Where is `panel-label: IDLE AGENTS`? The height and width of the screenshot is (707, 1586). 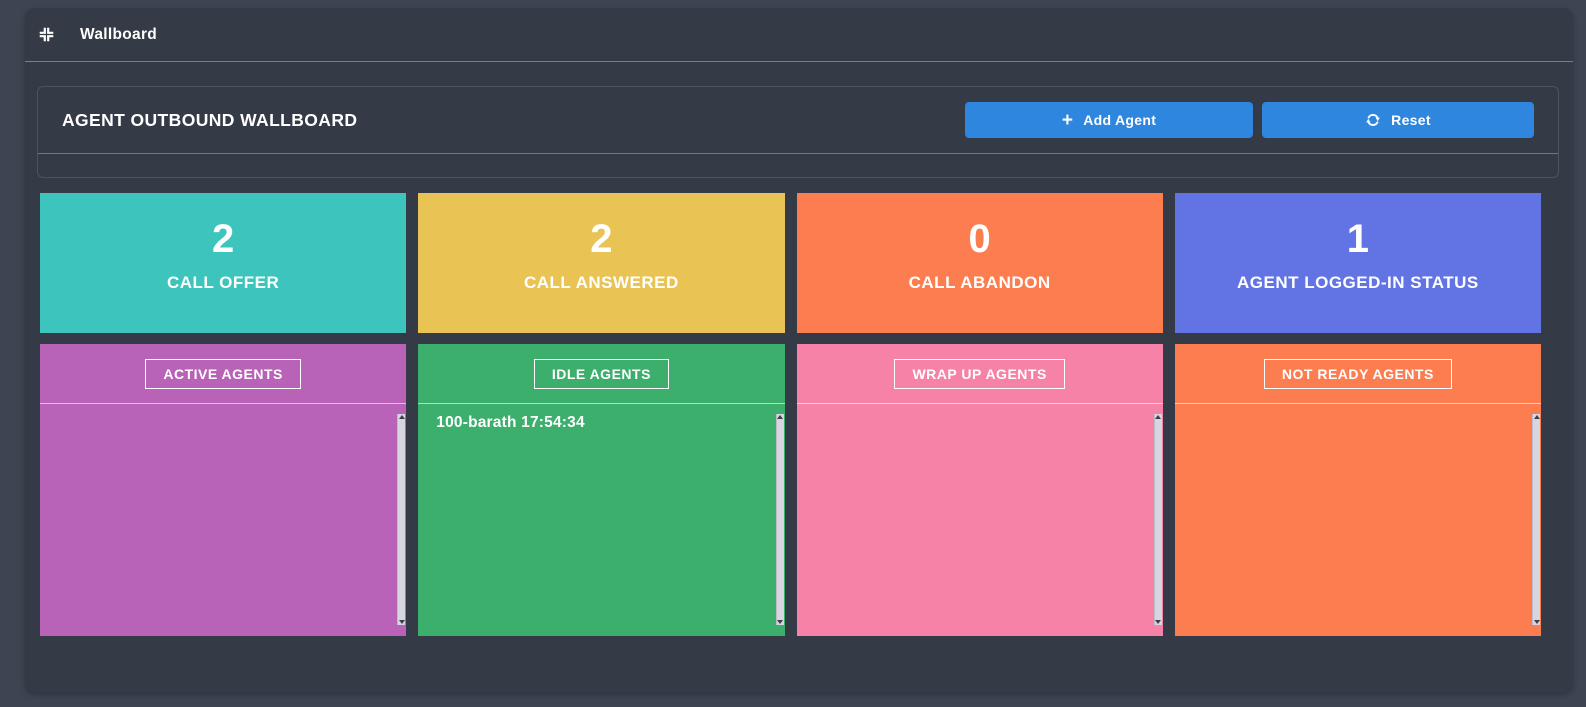
panel-label: IDLE AGENTS is located at coordinates (601, 373).